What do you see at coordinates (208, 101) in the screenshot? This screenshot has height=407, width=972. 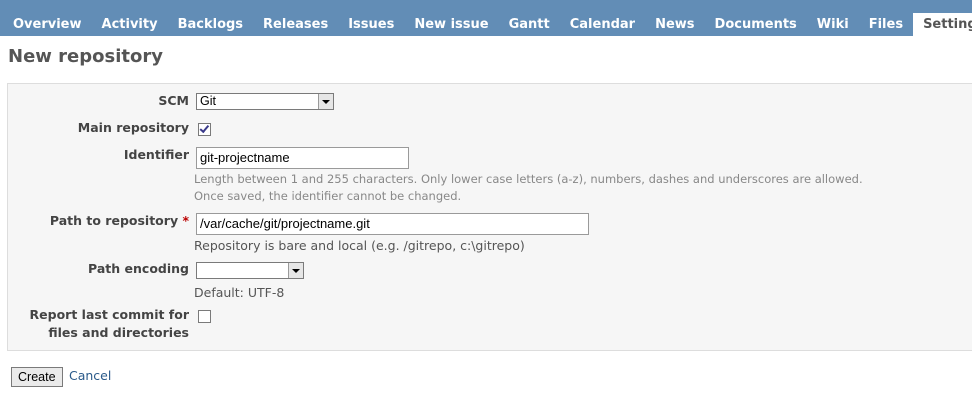 I see `scm-select-value: Git` at bounding box center [208, 101].